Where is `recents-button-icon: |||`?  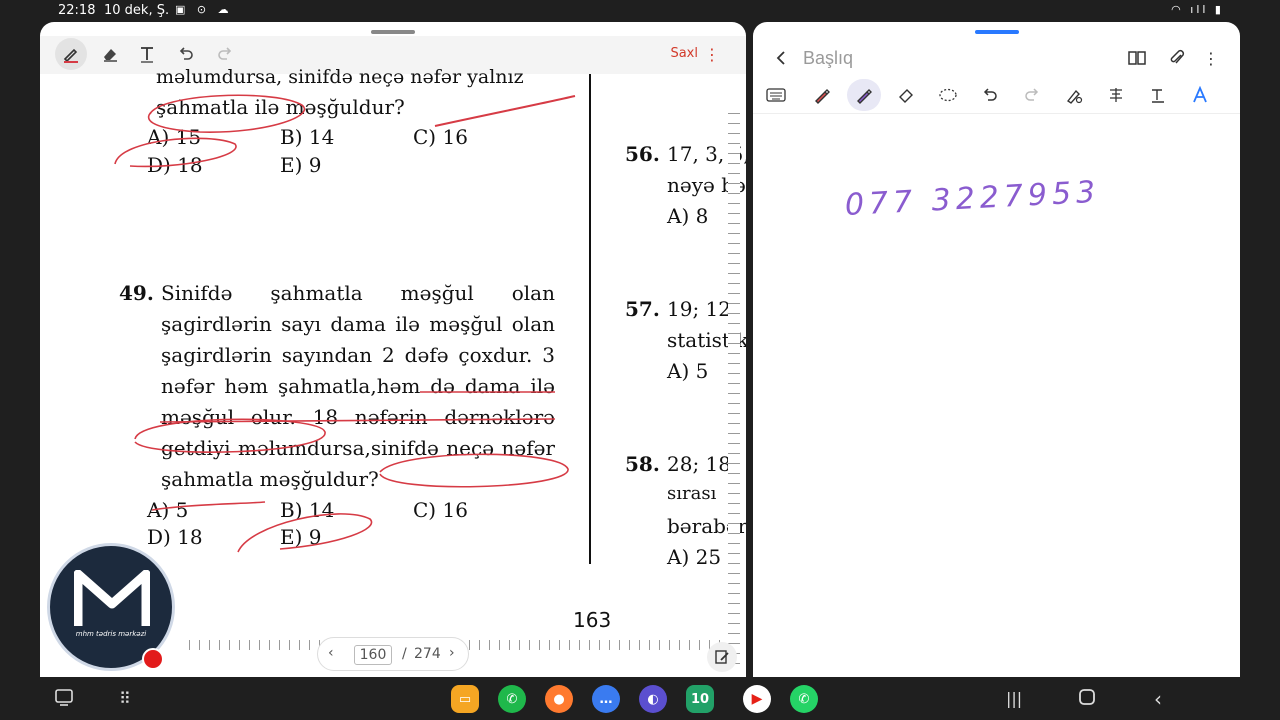
recents-button-icon: ||| is located at coordinates (1014, 698).